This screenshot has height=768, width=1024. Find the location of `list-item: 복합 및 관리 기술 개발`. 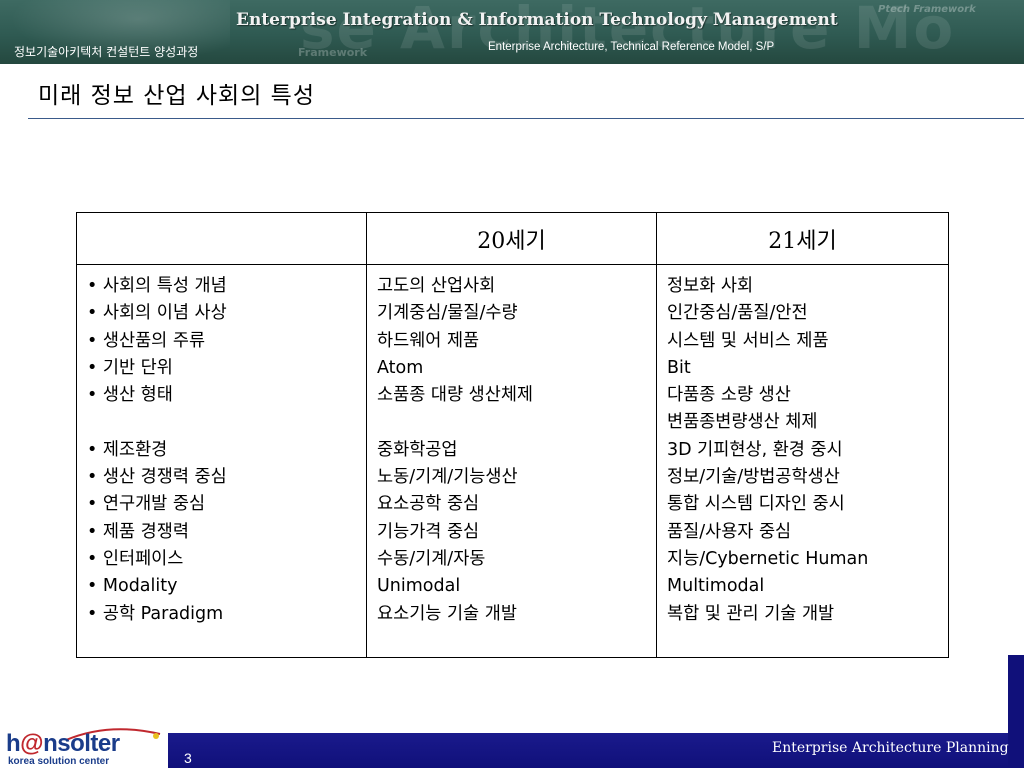

list-item: 복합 및 관리 기술 개발 is located at coordinates (751, 613).